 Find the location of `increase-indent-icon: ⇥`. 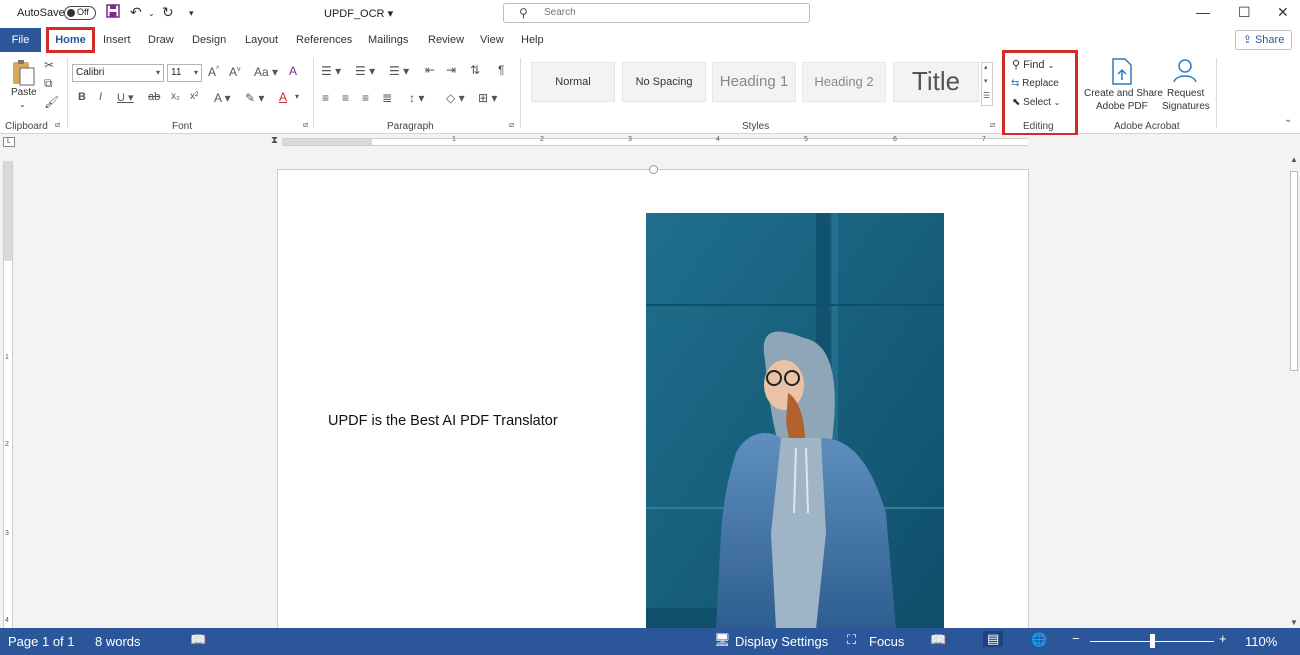

increase-indent-icon: ⇥ is located at coordinates (451, 70).